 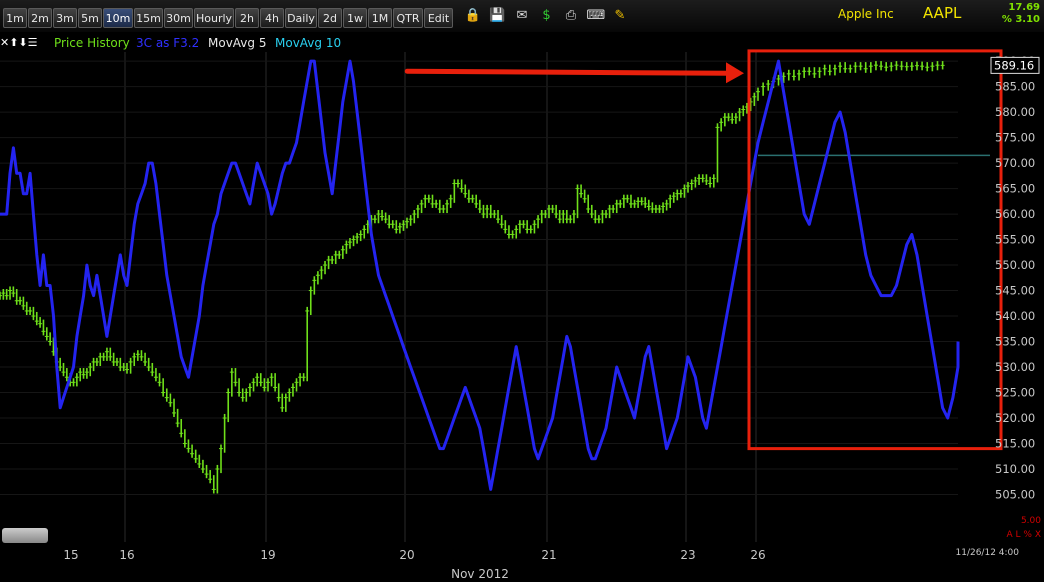 I want to click on y-tick-label: 585.00, so click(x=1015, y=87).